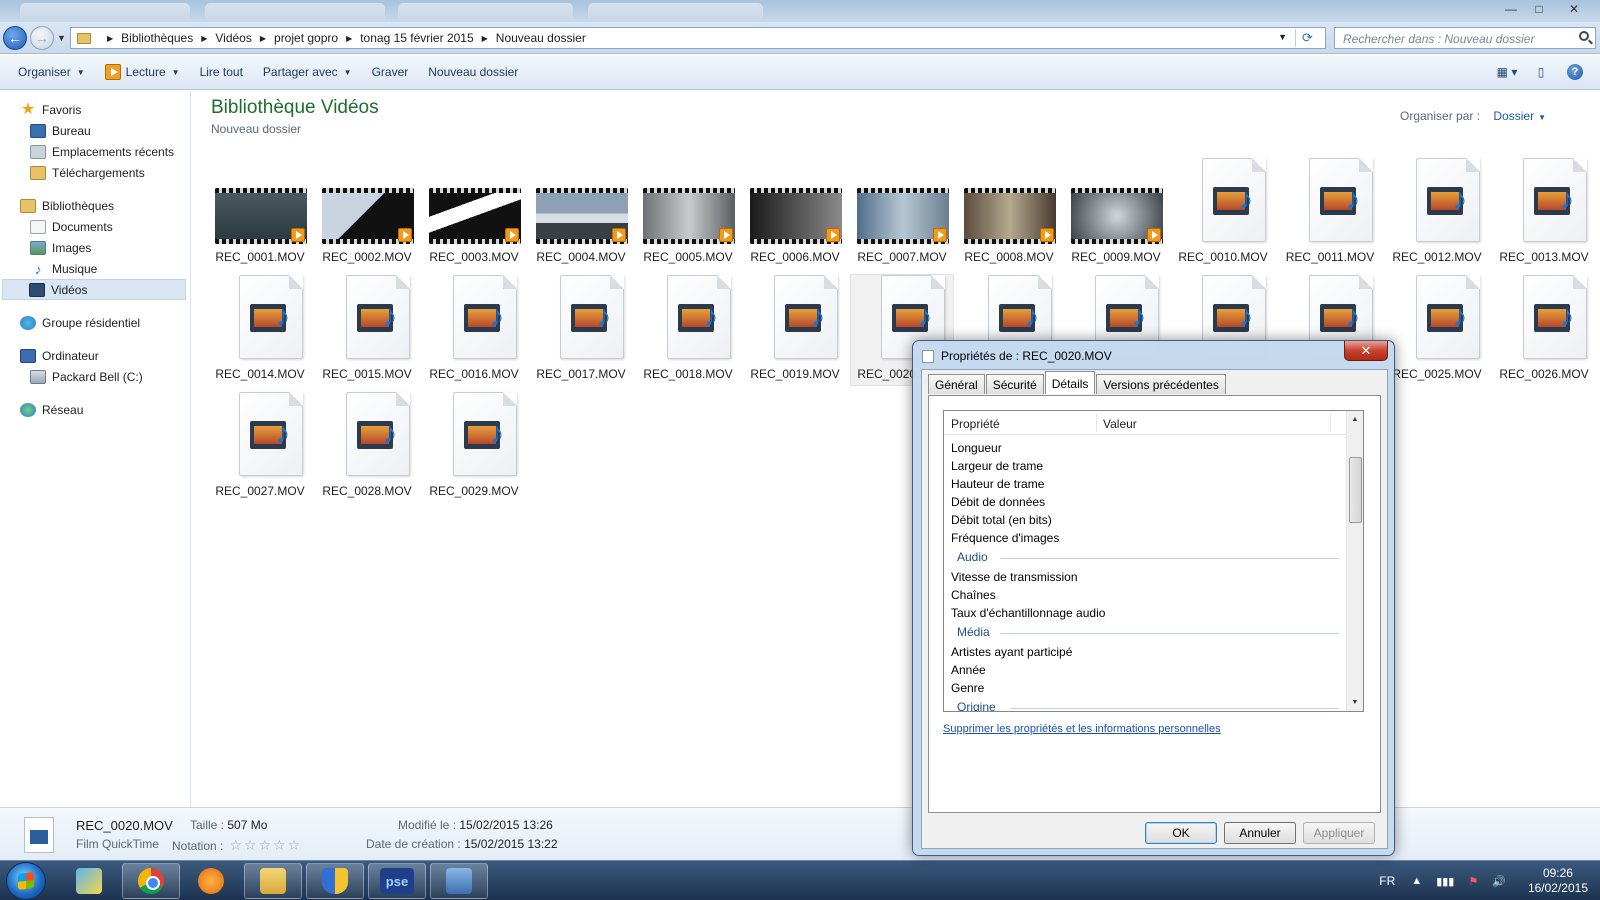 The height and width of the screenshot is (900, 1600). Describe the element at coordinates (1223, 213) in the screenshot. I see `file-item: ♪ REC_0010.MOV` at that location.